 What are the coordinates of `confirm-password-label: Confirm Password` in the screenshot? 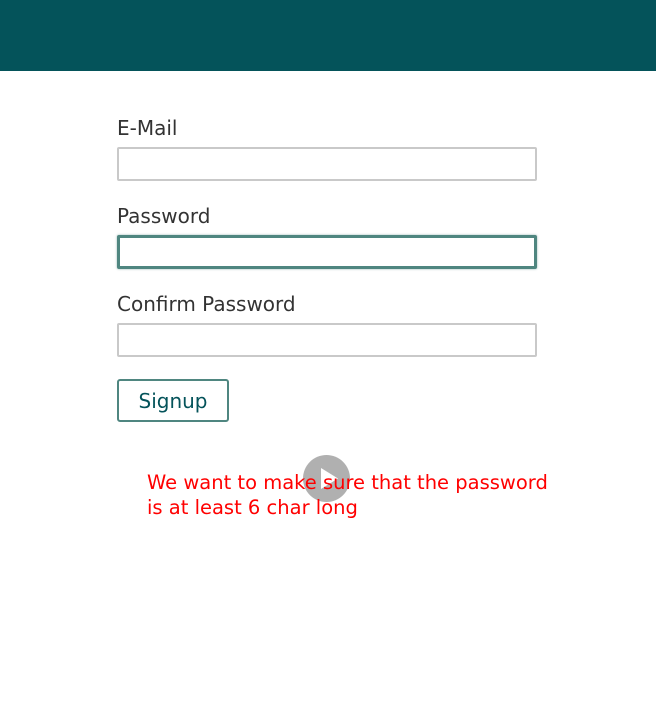 It's located at (206, 304).